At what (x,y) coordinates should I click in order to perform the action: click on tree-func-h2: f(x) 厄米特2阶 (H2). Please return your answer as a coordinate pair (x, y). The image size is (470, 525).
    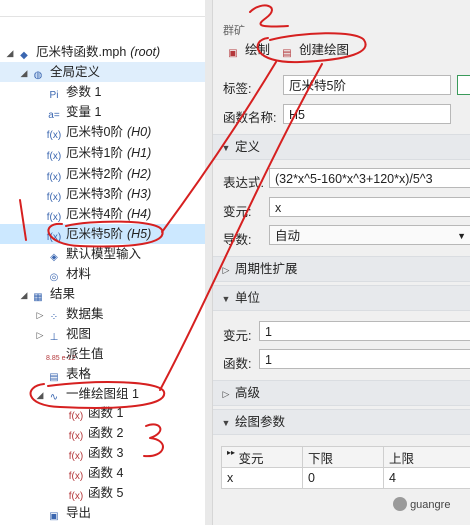
    Looking at the image, I should click on (99, 174).